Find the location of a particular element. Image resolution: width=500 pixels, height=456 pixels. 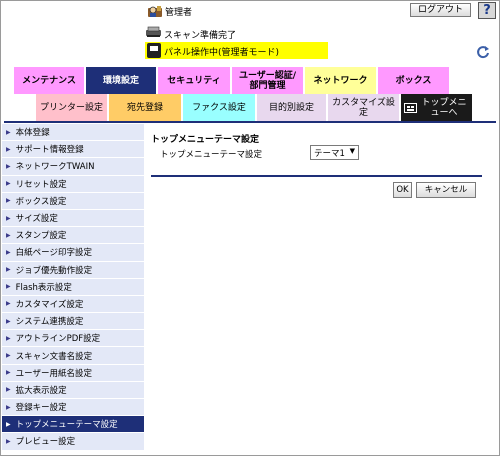

sidebar-item-label: トップメニューテーマ設定 is located at coordinates (66, 425).